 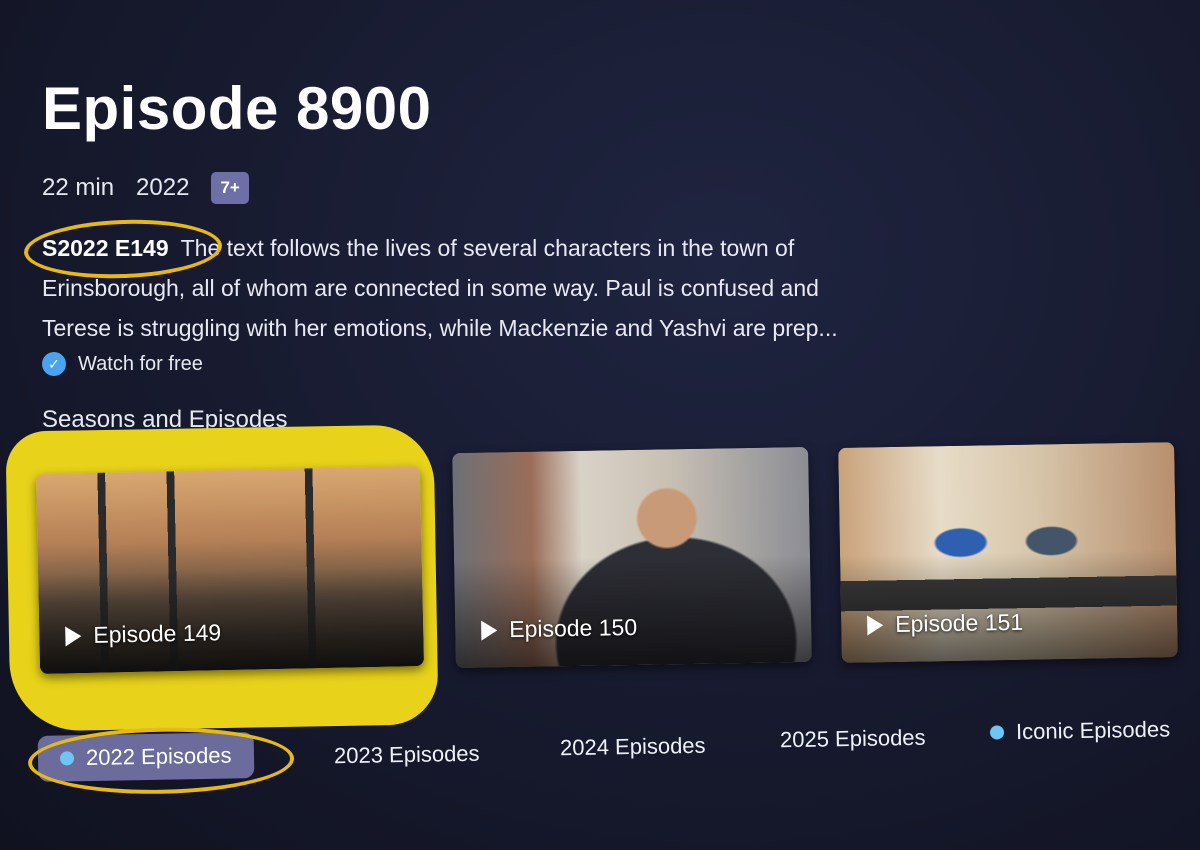 I want to click on episode-card-label: Episode 150, so click(x=559, y=629).